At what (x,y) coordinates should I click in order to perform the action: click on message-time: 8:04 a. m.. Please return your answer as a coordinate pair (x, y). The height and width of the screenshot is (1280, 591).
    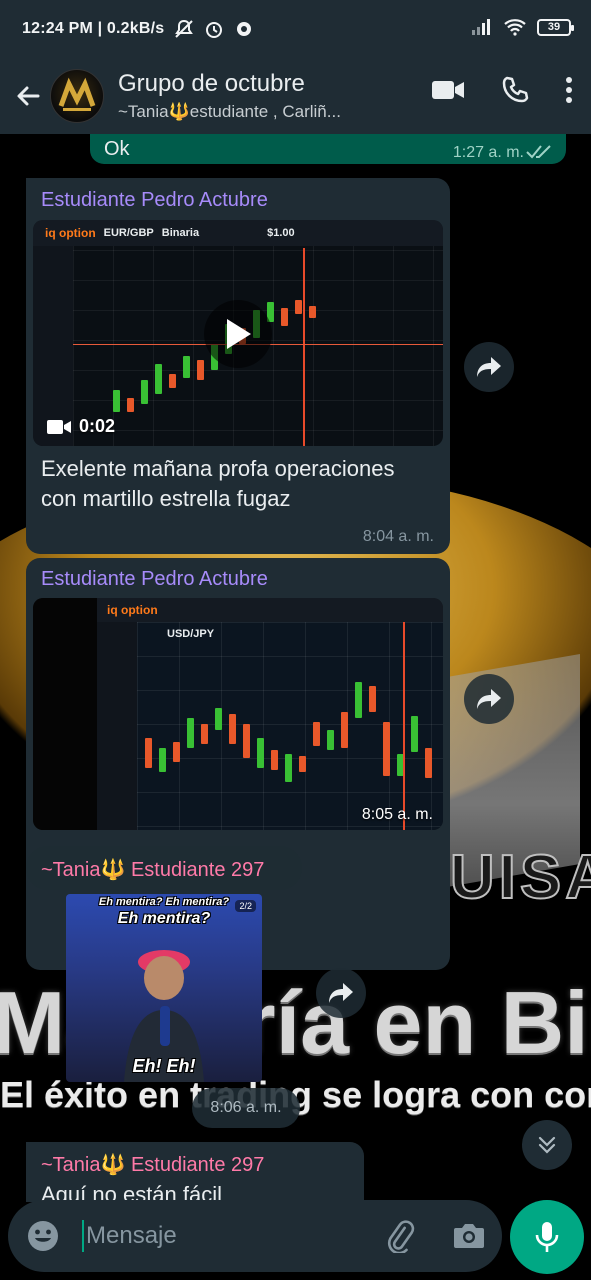
    Looking at the image, I should click on (398, 536).